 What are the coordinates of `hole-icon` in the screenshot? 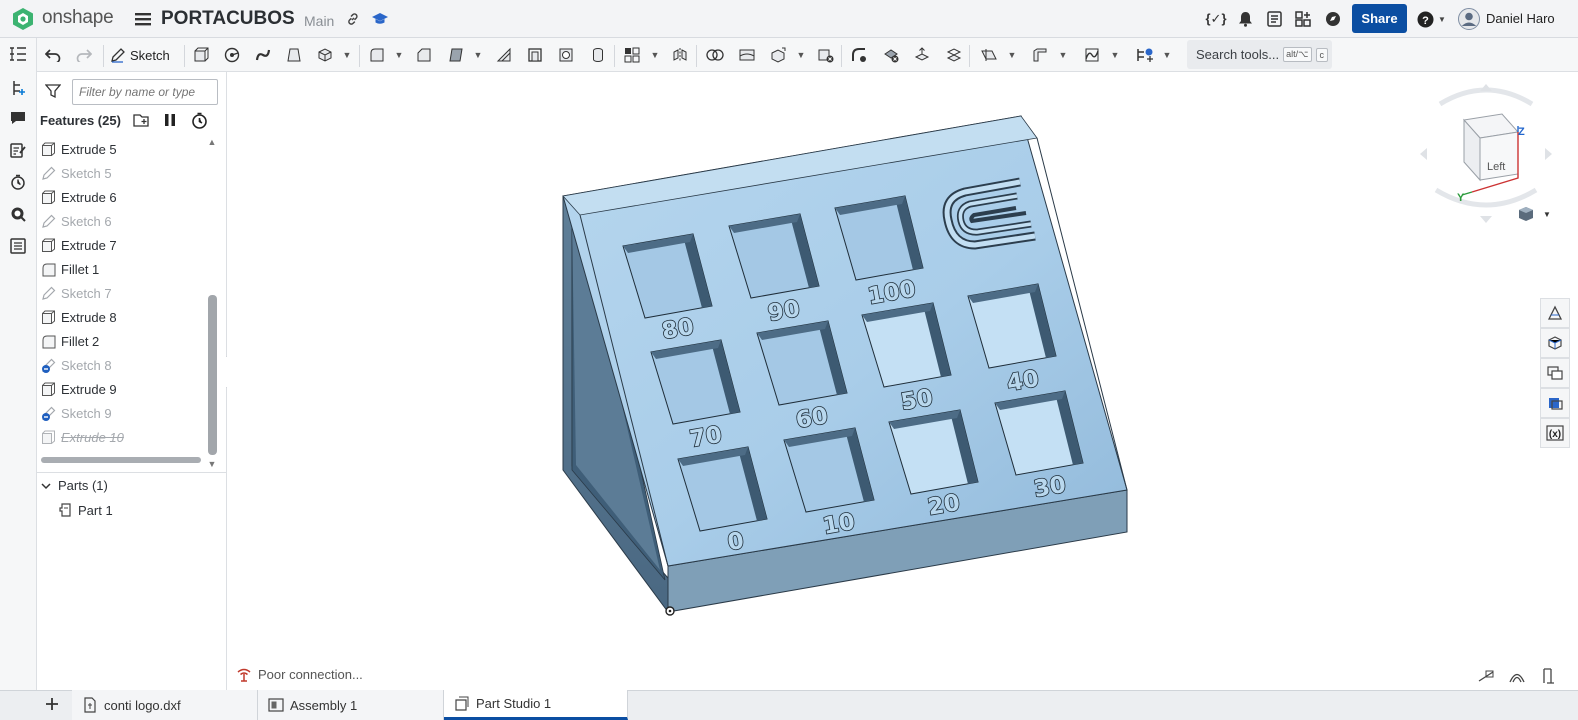 It's located at (566, 55).